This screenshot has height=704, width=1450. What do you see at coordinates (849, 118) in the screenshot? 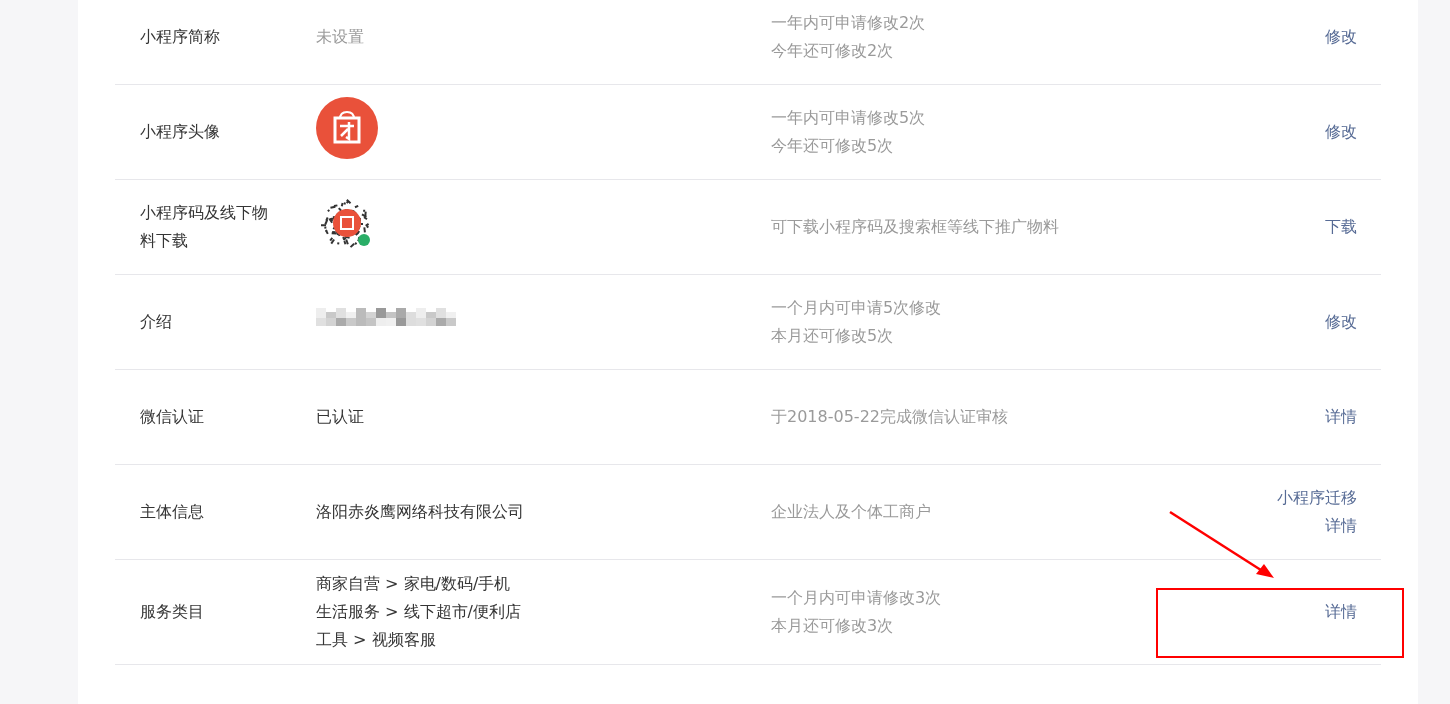
I see `field-note: 一年内可申请修改5次` at bounding box center [849, 118].